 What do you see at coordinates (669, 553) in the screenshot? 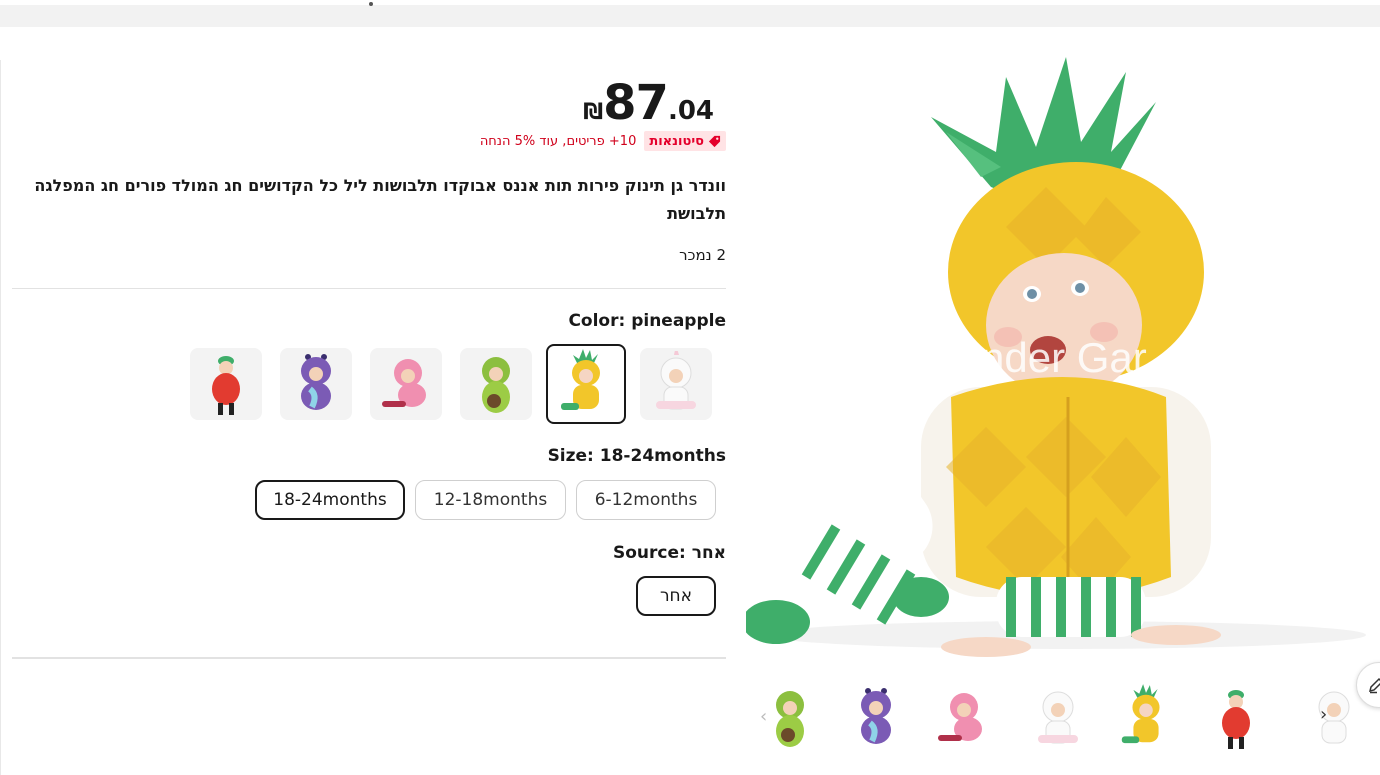
I see `source-label: Source: אחר` at bounding box center [669, 553].